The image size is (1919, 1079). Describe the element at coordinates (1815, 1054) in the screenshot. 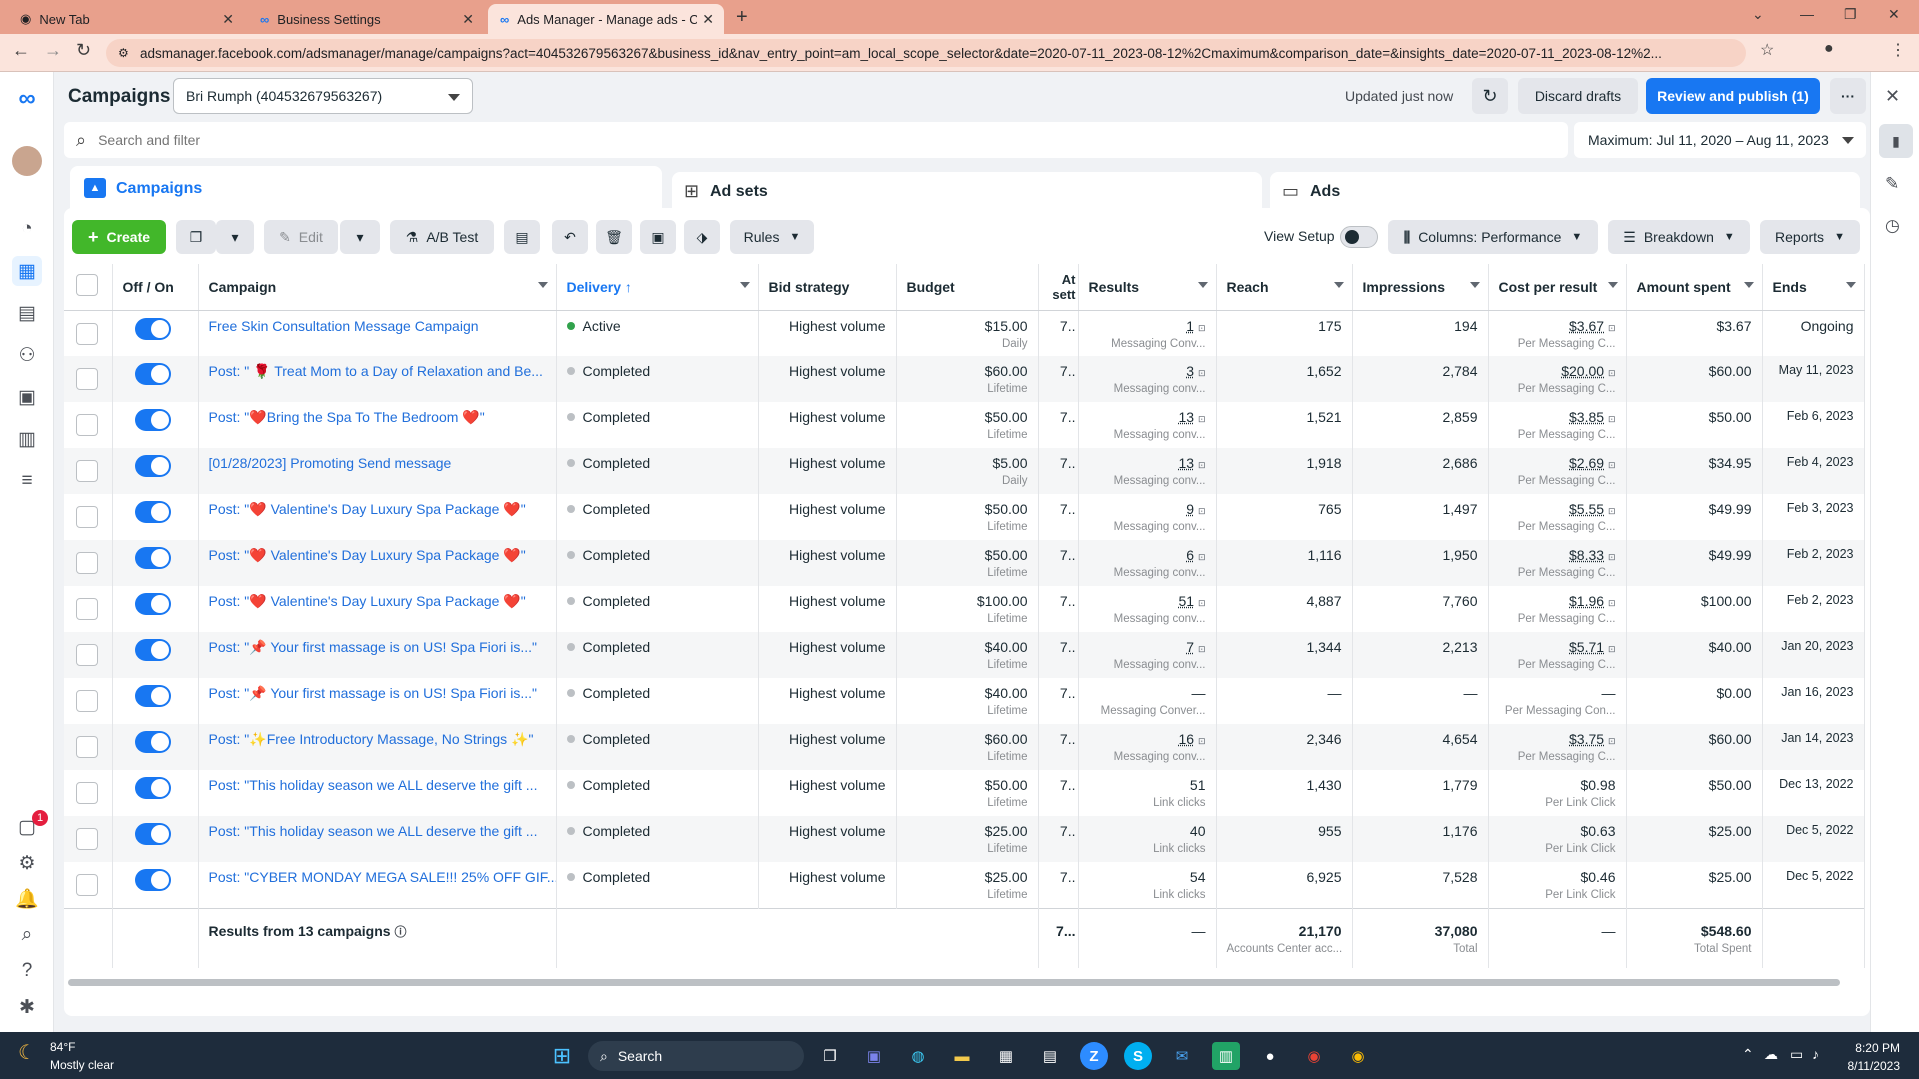

I see `volume-icon: ♪` at that location.